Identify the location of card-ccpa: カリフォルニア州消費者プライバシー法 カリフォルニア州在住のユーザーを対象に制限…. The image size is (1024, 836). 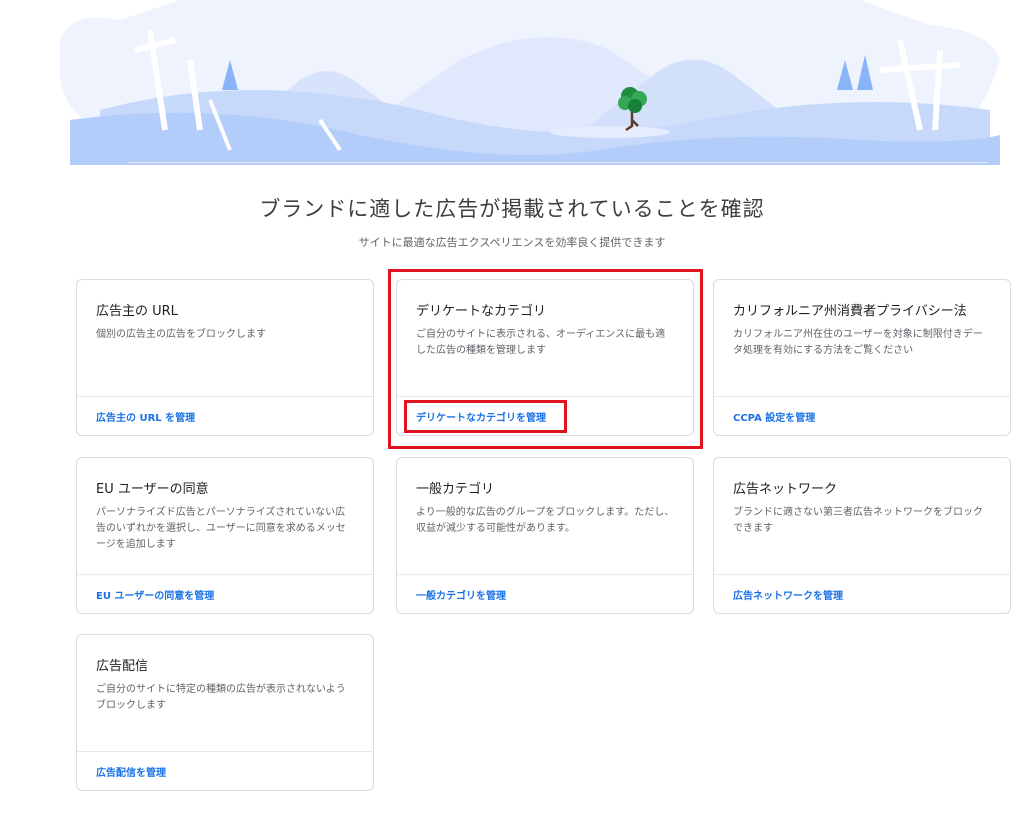
(862, 357).